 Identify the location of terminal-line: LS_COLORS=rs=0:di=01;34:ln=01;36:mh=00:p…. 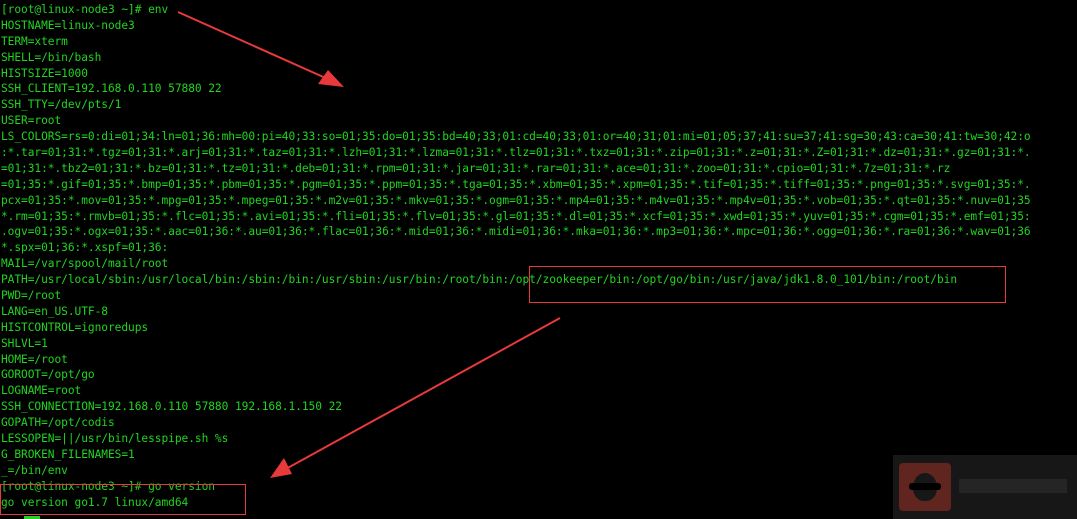
(516, 137).